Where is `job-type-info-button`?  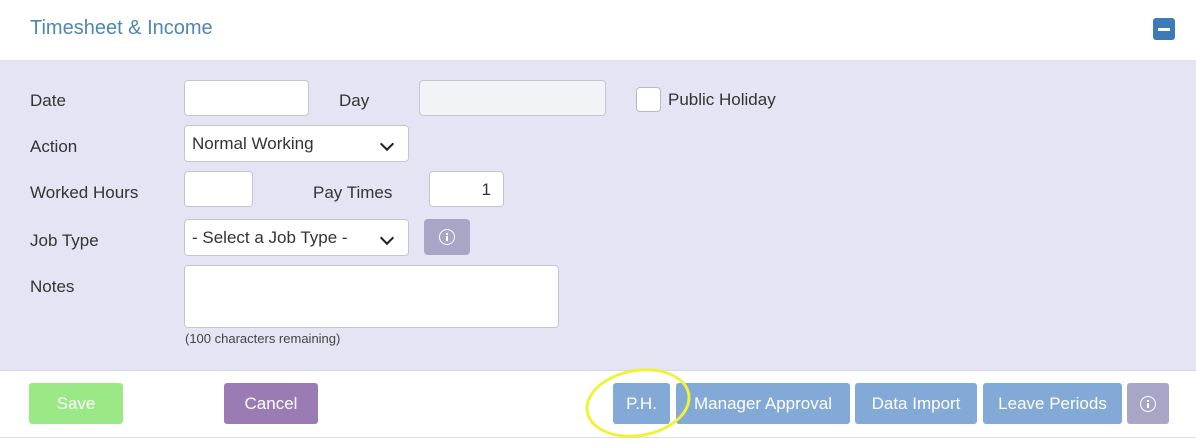 job-type-info-button is located at coordinates (447, 237).